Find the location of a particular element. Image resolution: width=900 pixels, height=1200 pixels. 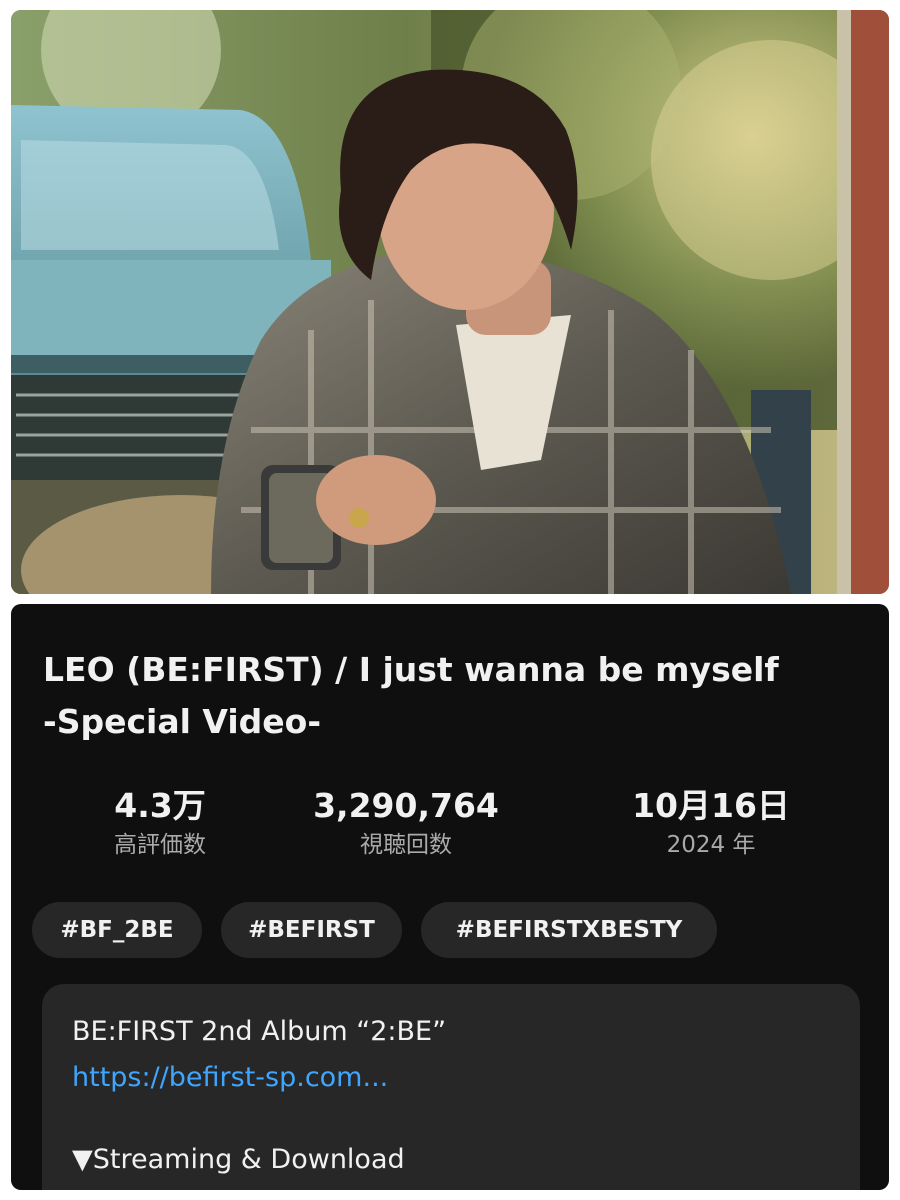

likes-count: 4.3万 is located at coordinates (160, 805).